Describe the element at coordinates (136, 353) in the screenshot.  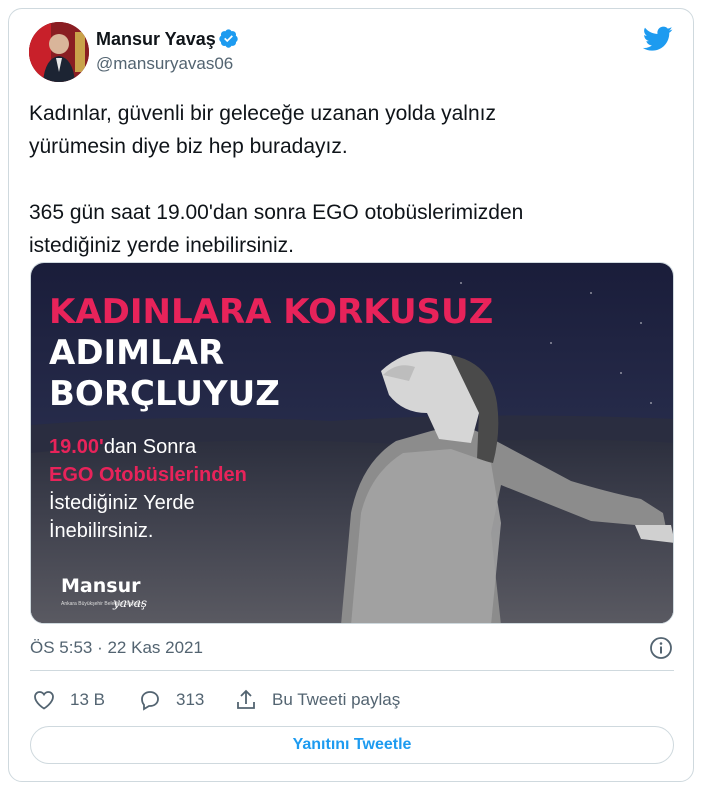
I see `media-headline-2: ADIMLAR` at that location.